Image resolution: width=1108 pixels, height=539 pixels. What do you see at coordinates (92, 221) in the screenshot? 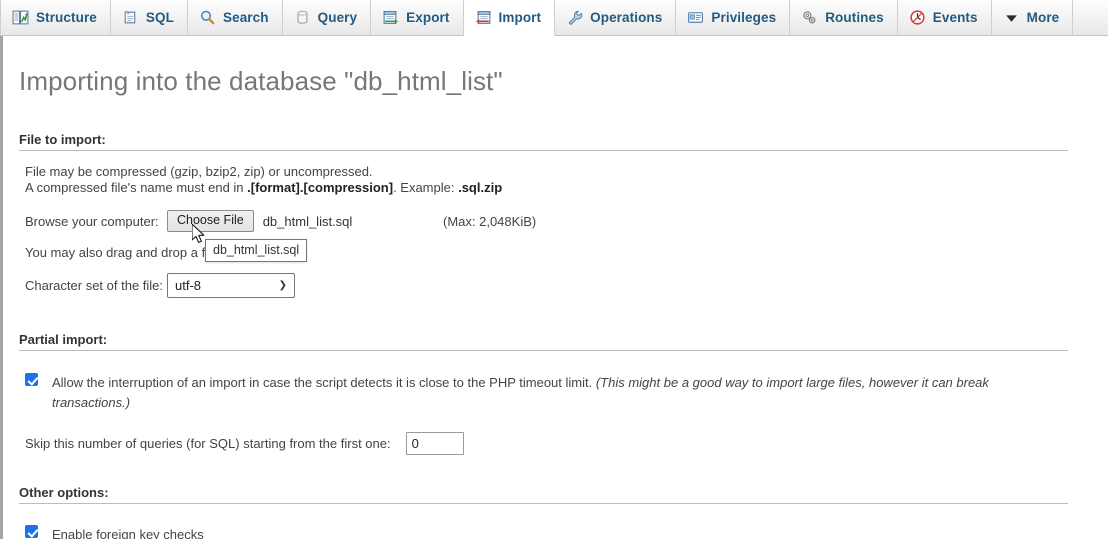
I see `browse-label: Browse your computer:` at bounding box center [92, 221].